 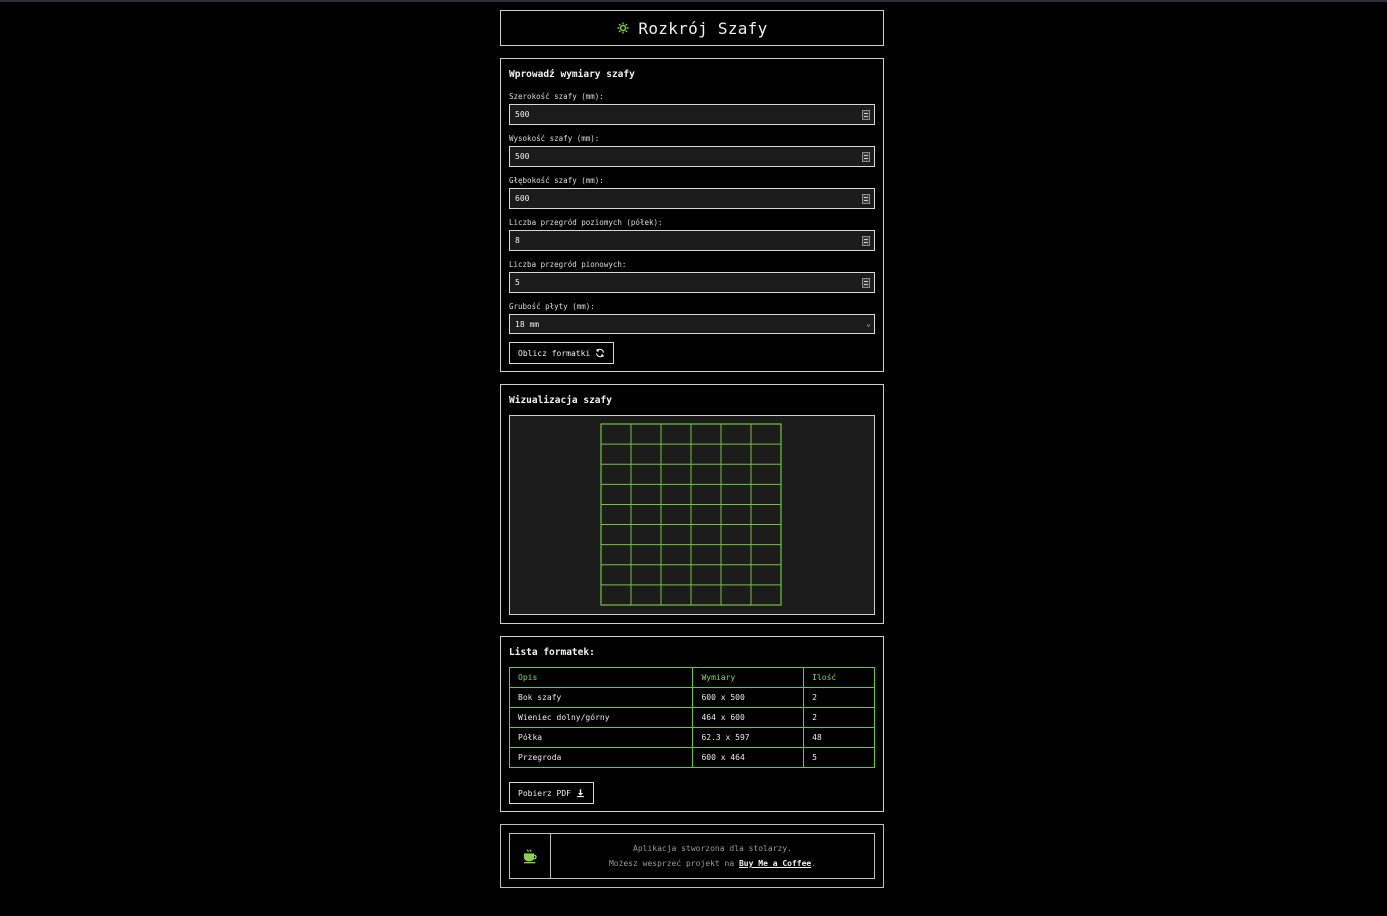 I want to click on dividers-spinner, so click(x=866, y=283).